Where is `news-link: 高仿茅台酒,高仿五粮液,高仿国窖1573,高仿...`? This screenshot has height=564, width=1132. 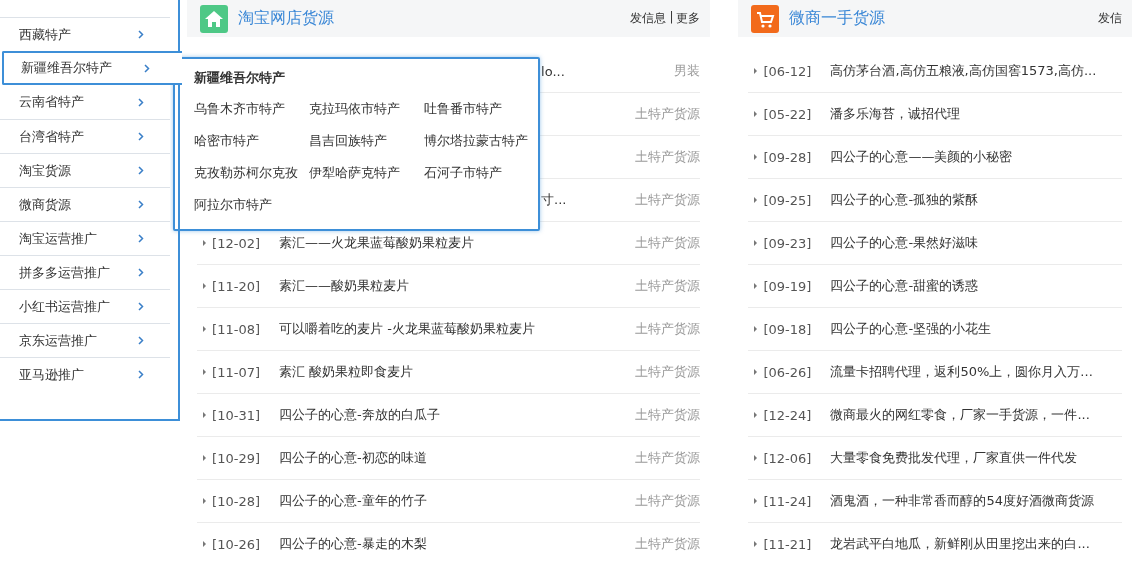
news-link: 高仿茅台酒,高仿五粮液,高仿国窖1573,高仿... is located at coordinates (963, 70).